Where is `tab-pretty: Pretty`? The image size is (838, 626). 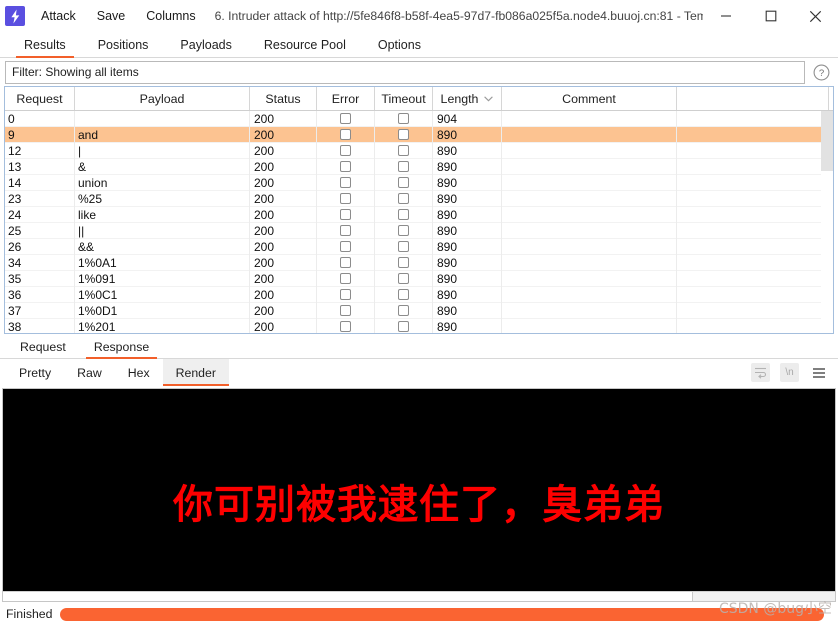 tab-pretty: Pretty is located at coordinates (35, 372).